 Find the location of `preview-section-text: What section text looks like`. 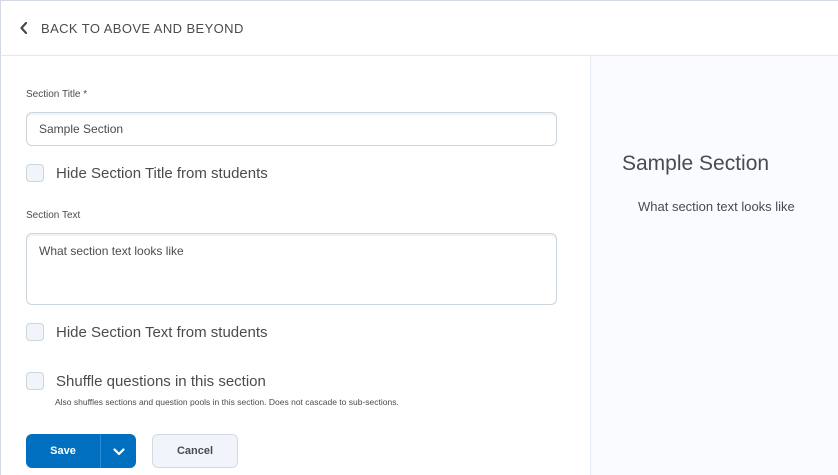

preview-section-text: What section text looks like is located at coordinates (716, 206).